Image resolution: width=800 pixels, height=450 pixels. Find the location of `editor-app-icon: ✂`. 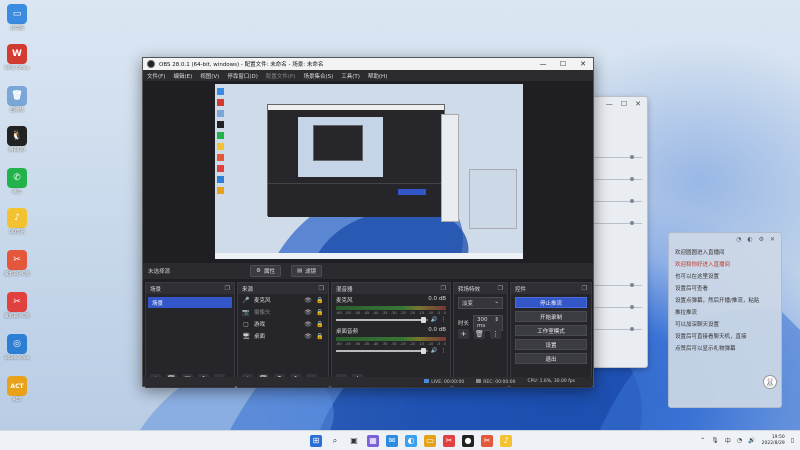

editor-app-icon: ✂ is located at coordinates (449, 440).